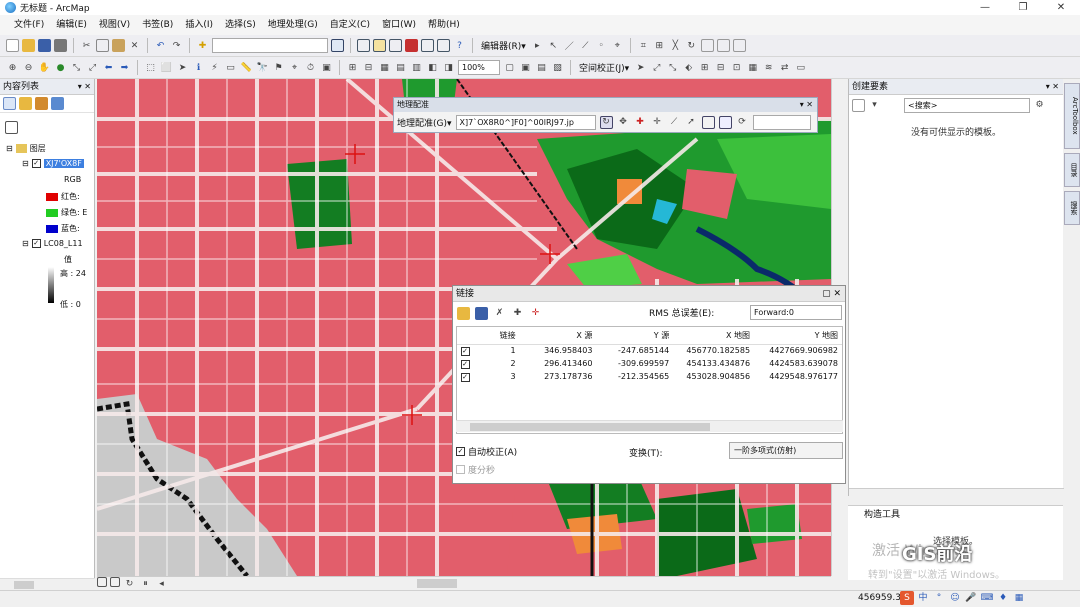  What do you see at coordinates (688, 67) in the screenshot?
I see `multiple-links-icon: ⬖` at bounding box center [688, 67].